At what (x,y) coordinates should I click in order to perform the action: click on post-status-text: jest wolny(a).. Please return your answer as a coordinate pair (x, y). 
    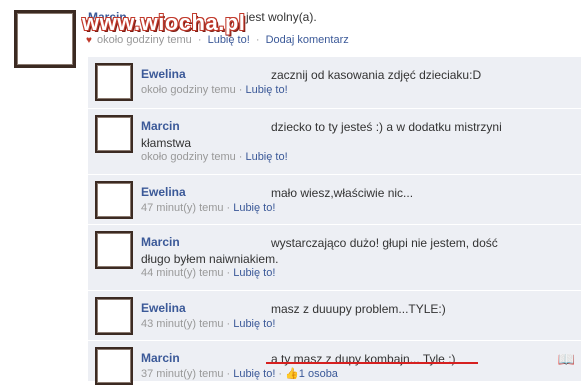
    Looking at the image, I should click on (281, 17).